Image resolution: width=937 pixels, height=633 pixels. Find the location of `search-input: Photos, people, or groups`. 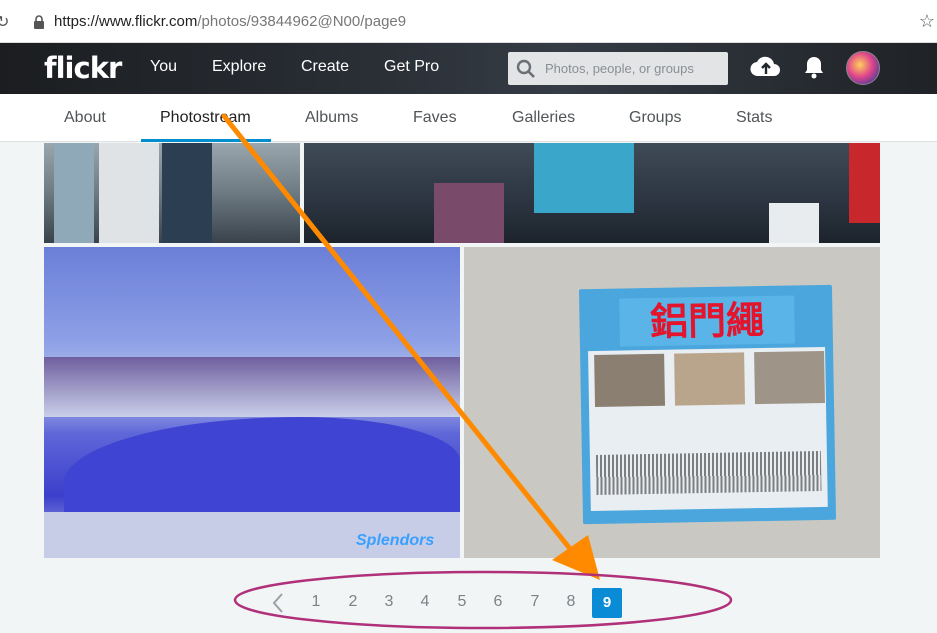

search-input: Photos, people, or groups is located at coordinates (618, 68).